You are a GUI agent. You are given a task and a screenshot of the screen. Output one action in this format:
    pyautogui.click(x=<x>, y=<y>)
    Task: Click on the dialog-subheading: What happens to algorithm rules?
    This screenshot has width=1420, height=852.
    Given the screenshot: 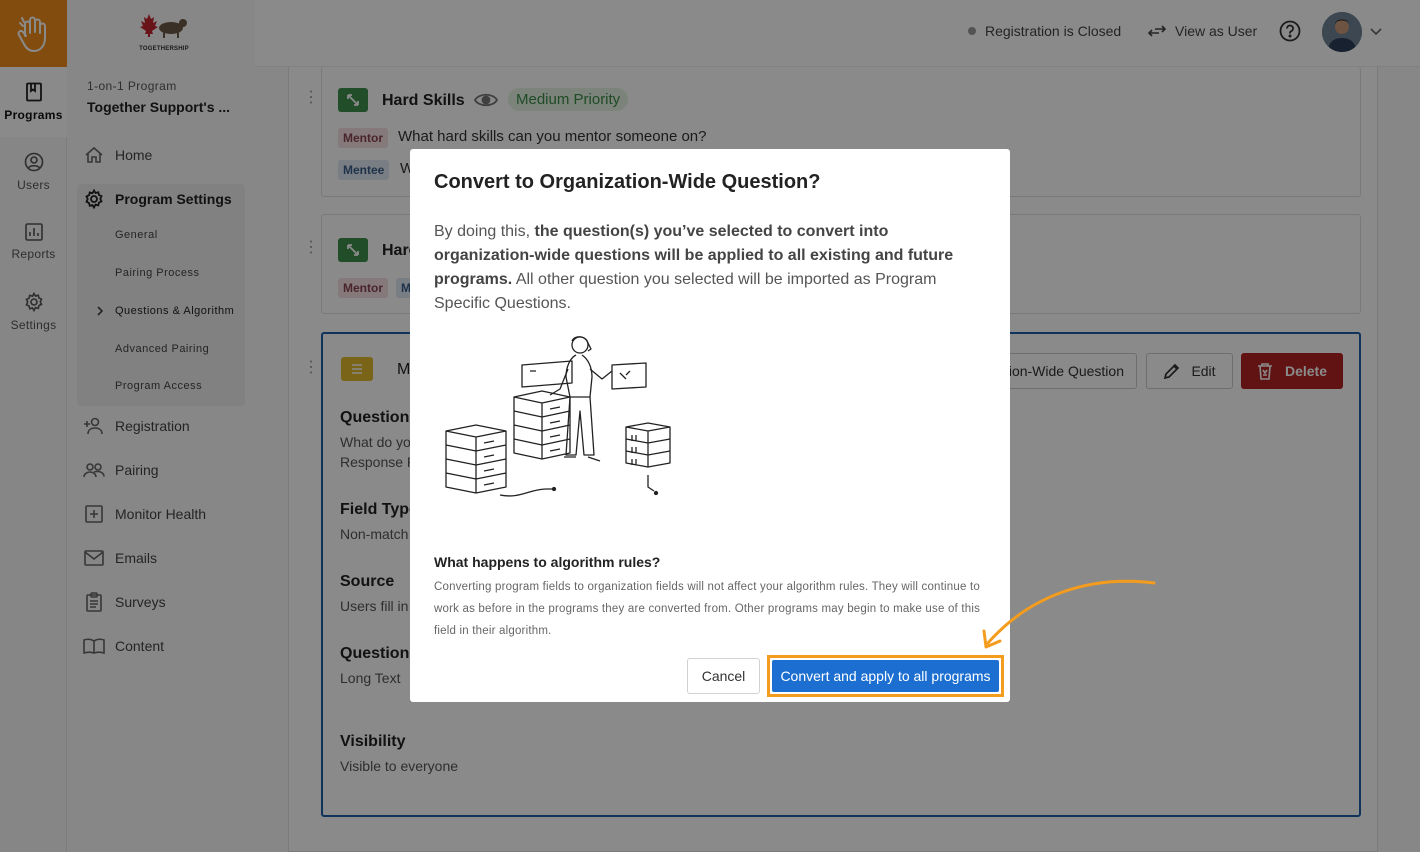 What is the action you would take?
    pyautogui.click(x=547, y=562)
    